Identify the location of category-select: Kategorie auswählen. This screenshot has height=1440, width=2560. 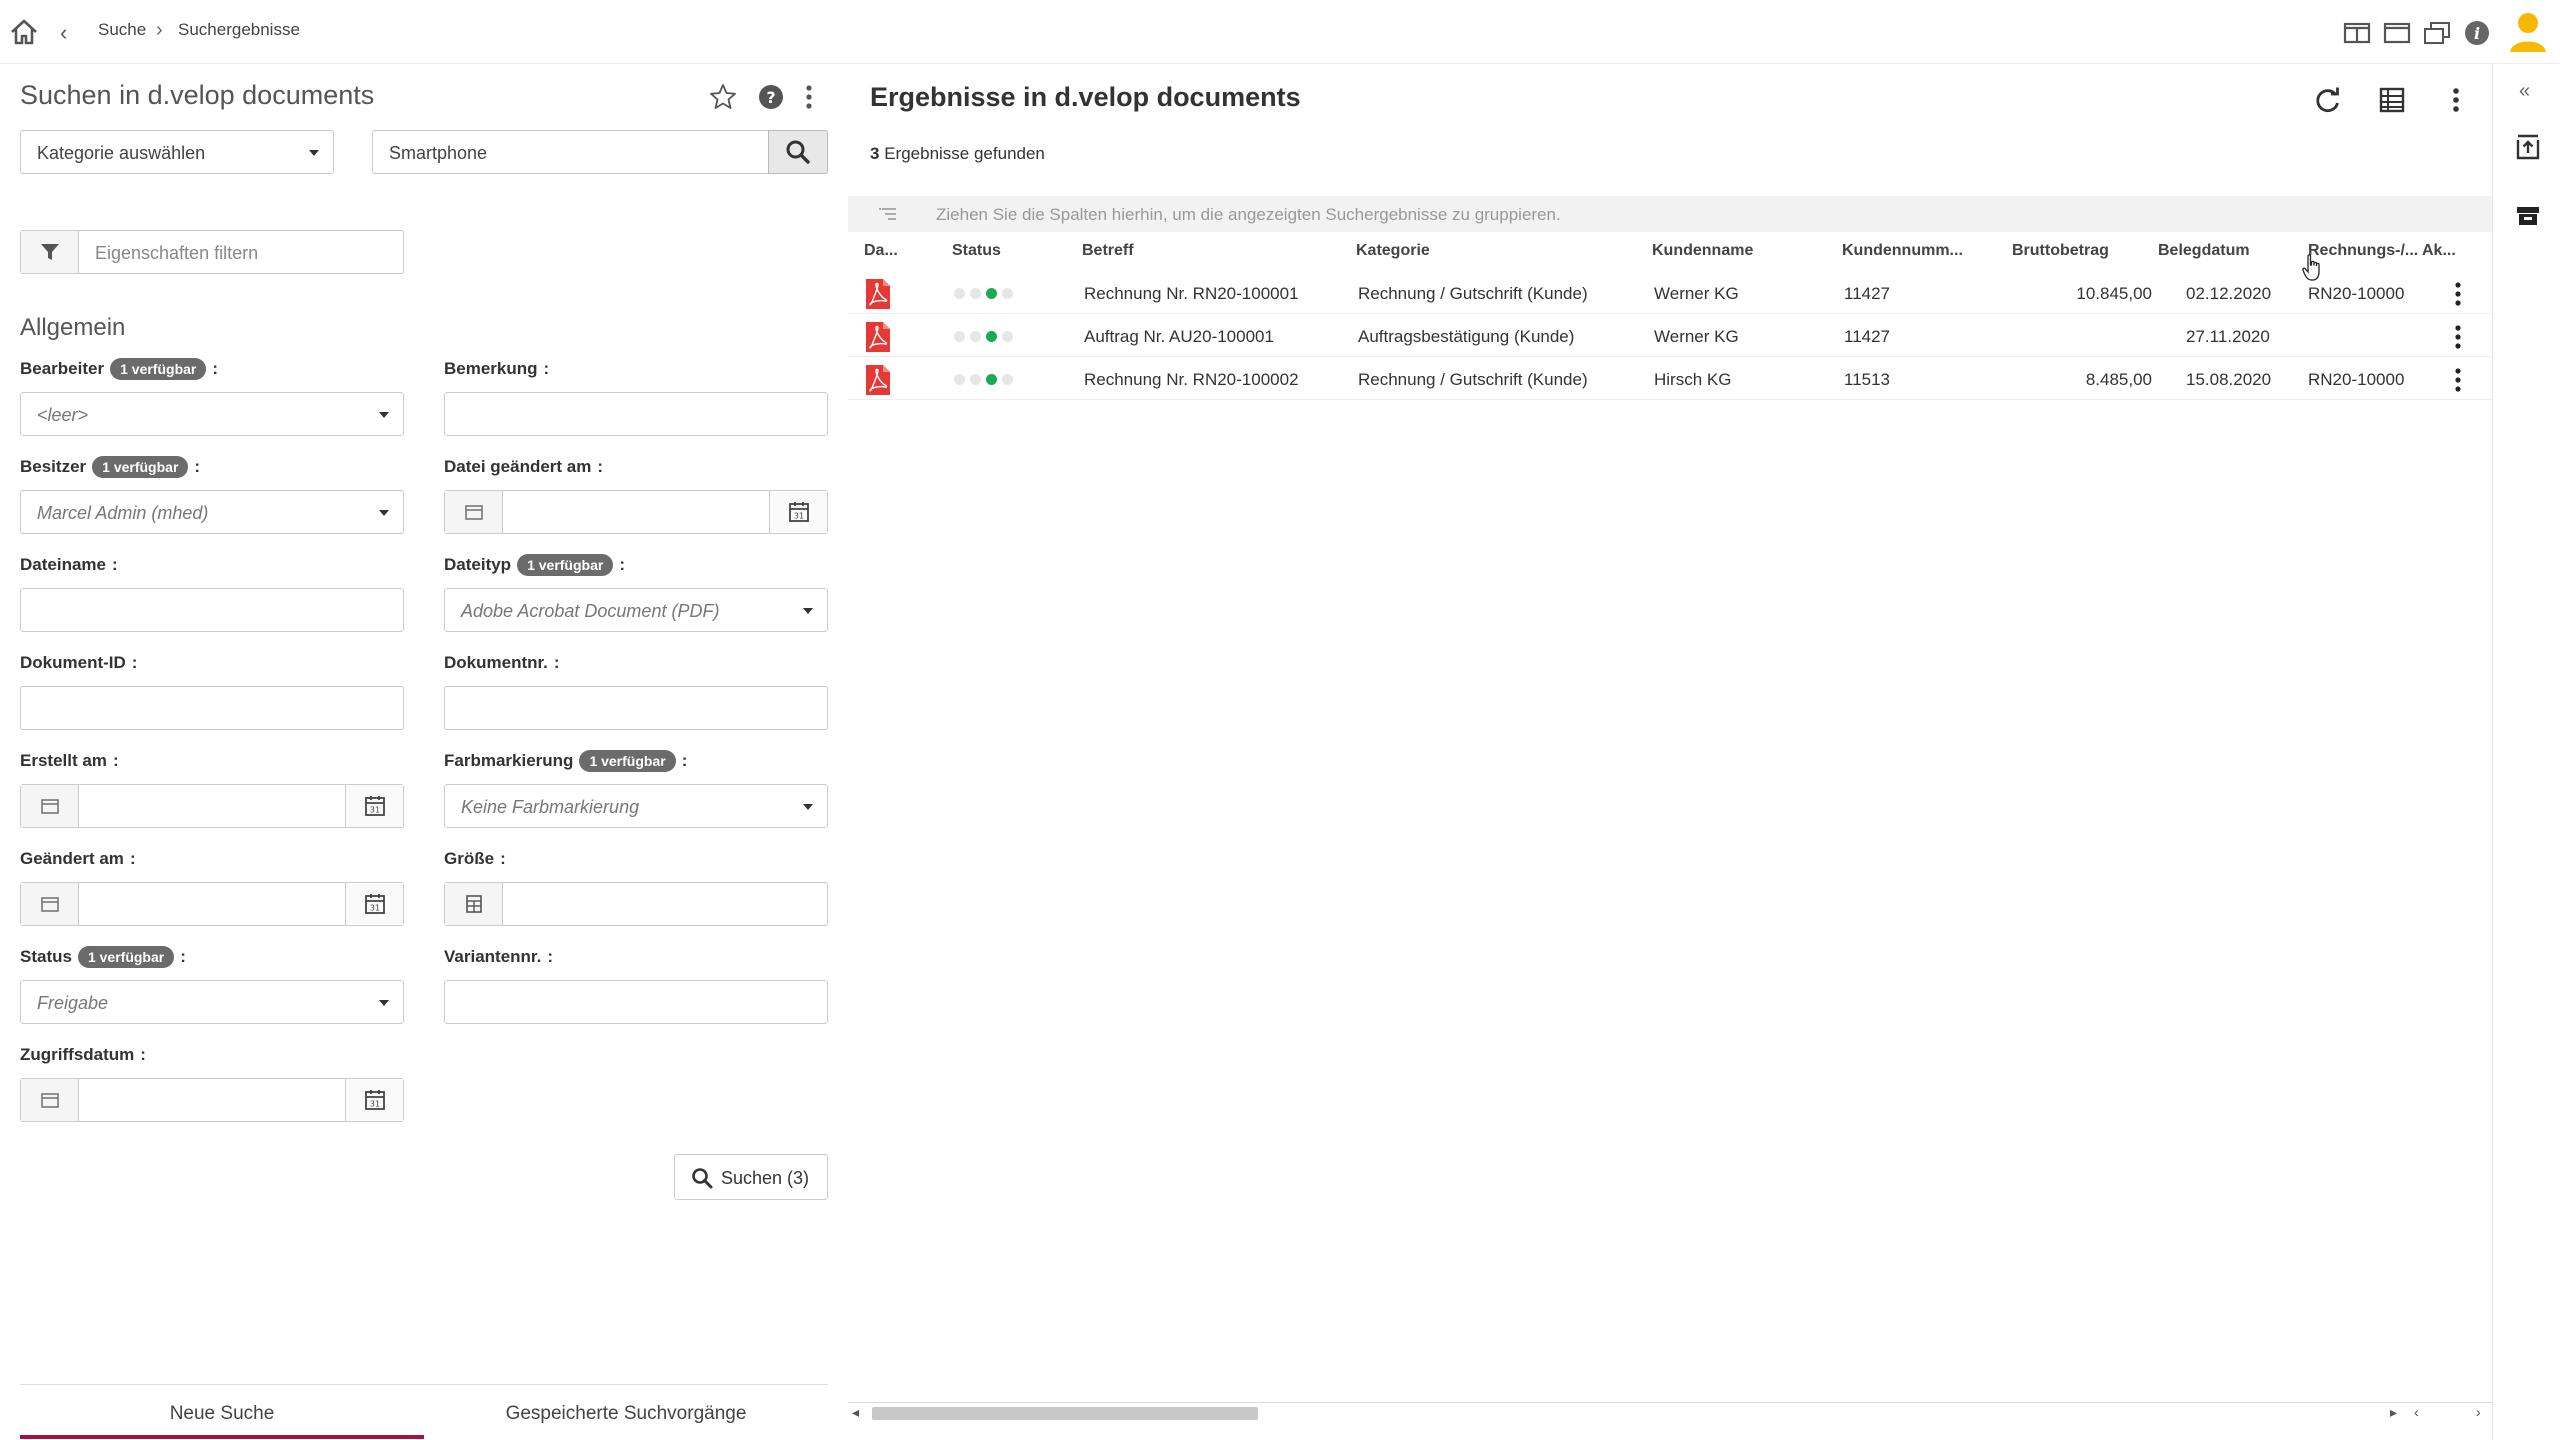
(177, 152).